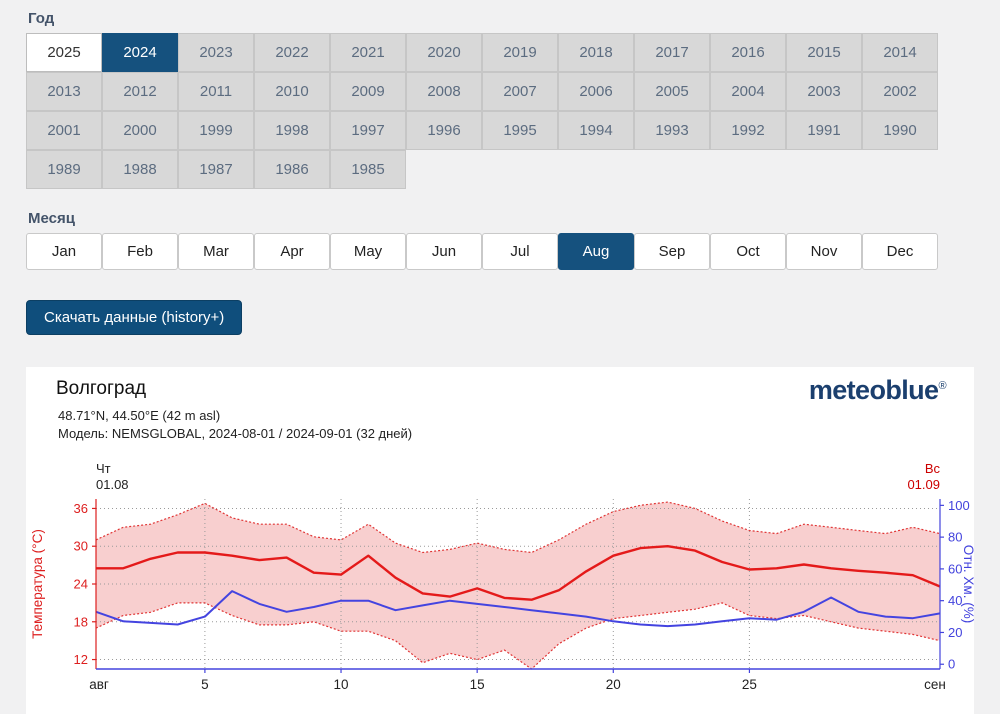  What do you see at coordinates (955, 632) in the screenshot?
I see `right-tick-label: 20` at bounding box center [955, 632].